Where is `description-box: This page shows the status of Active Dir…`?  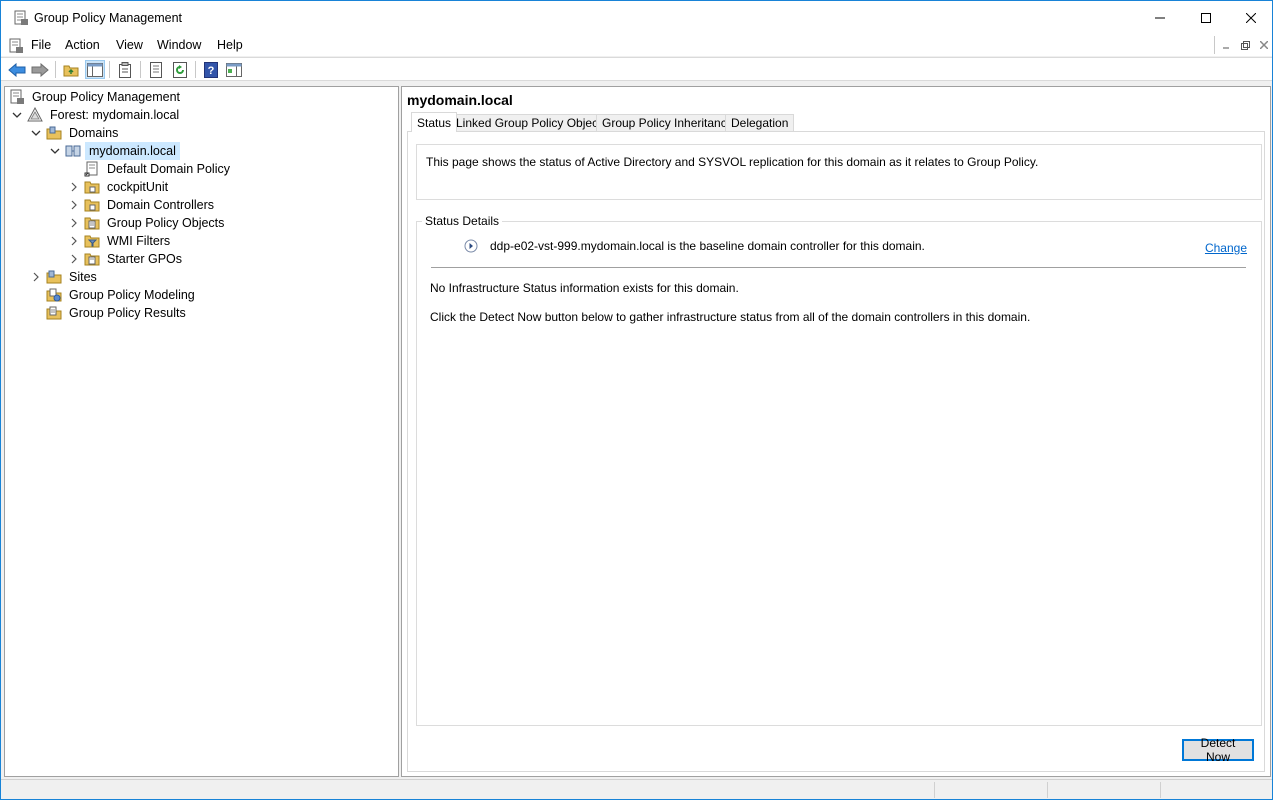
description-box: This page shows the status of Active Dir… is located at coordinates (839, 172).